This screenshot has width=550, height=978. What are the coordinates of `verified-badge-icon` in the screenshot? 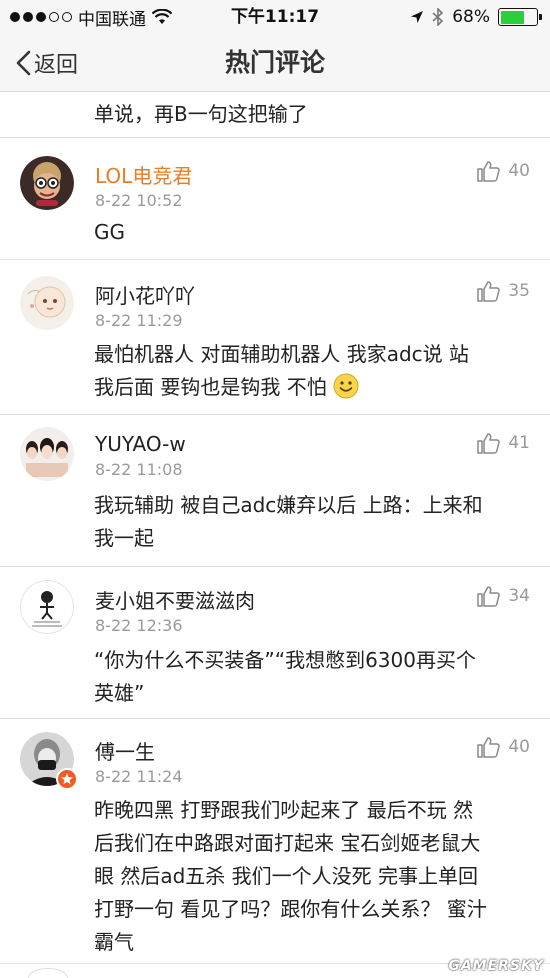 It's located at (67, 779).